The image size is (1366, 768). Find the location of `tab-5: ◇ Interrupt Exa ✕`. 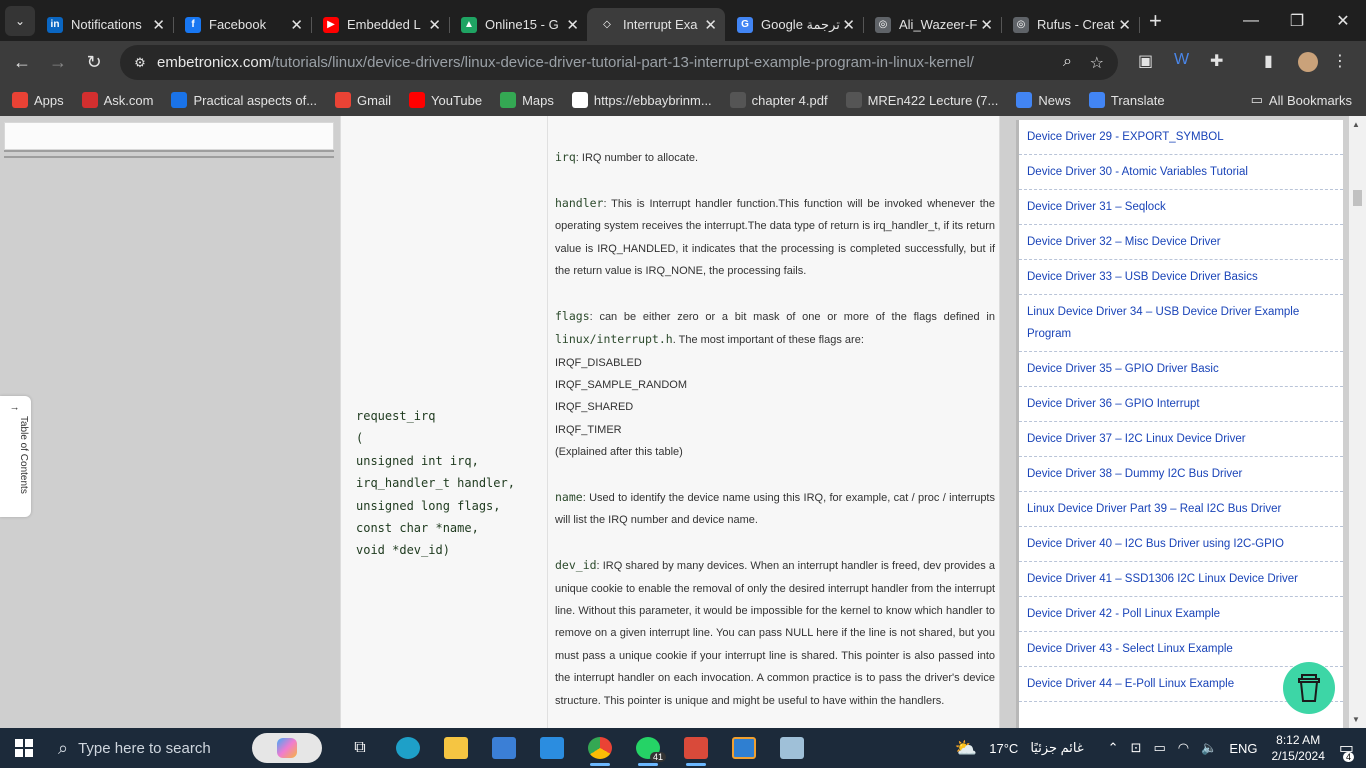

tab-5: ◇ Interrupt Exa ✕ is located at coordinates (656, 24).